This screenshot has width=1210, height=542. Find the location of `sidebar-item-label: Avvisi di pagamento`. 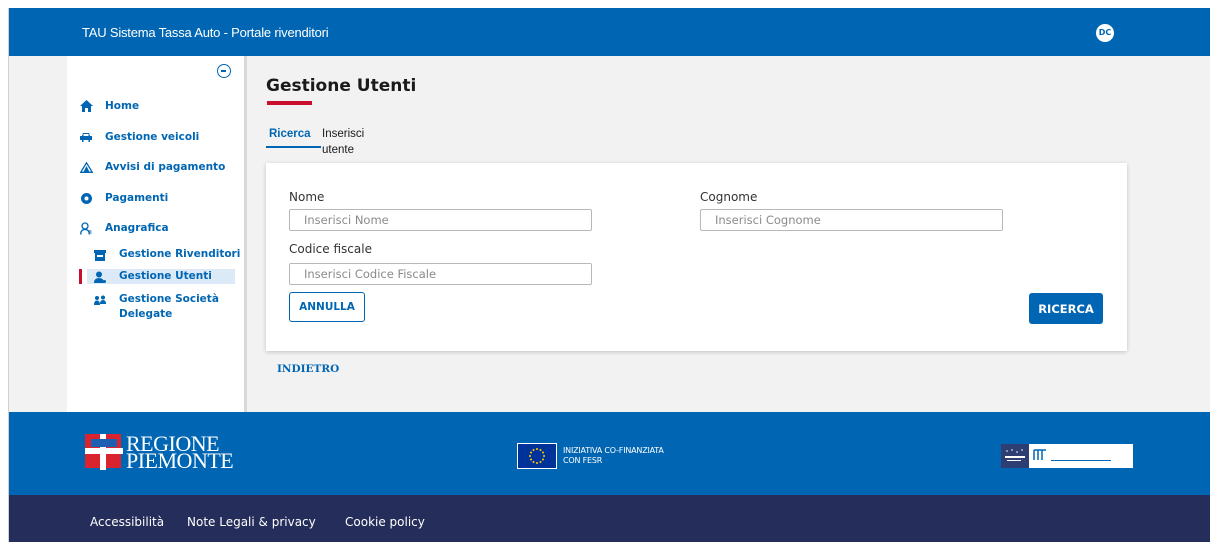

sidebar-item-label: Avvisi di pagamento is located at coordinates (165, 167).